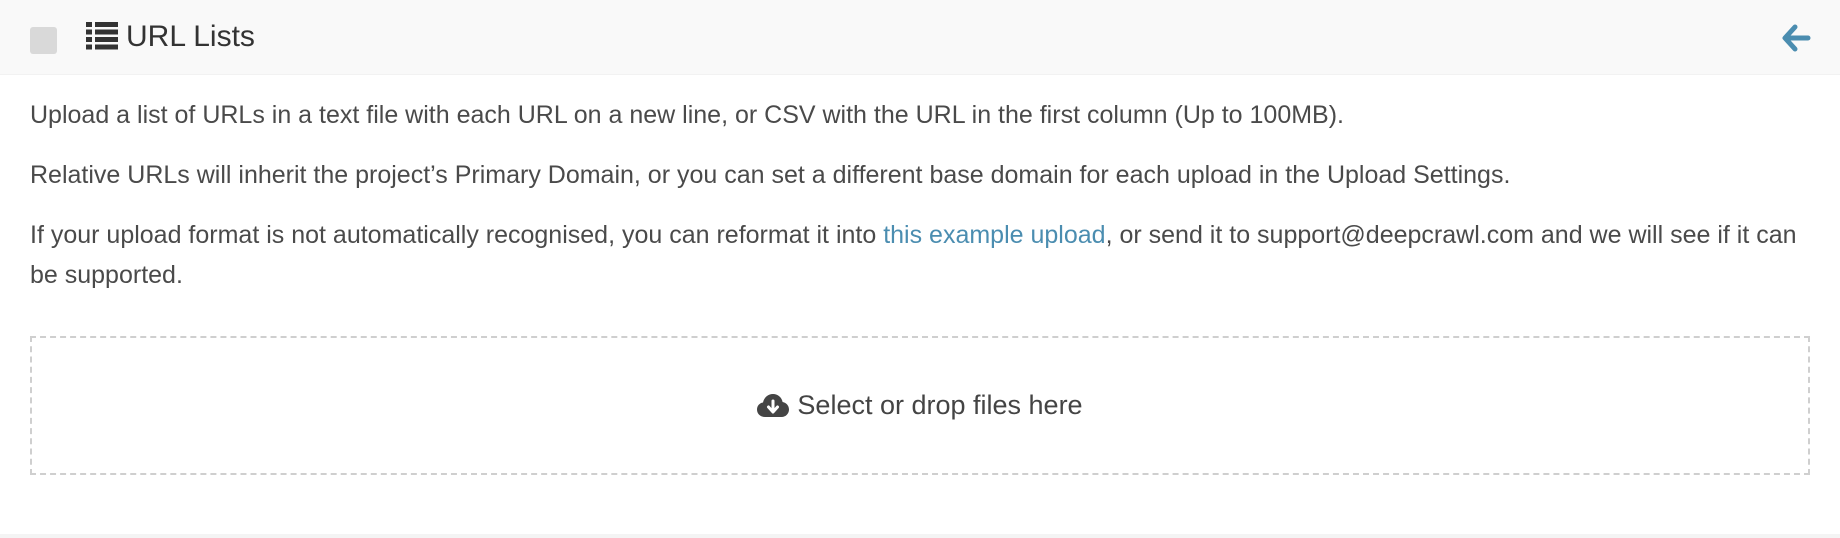  I want to click on back-button, so click(1796, 38).